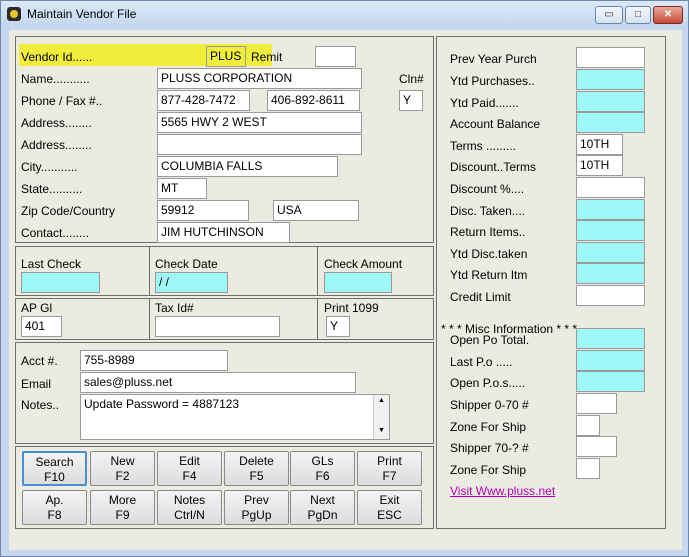  I want to click on check-amount-field, so click(358, 282).